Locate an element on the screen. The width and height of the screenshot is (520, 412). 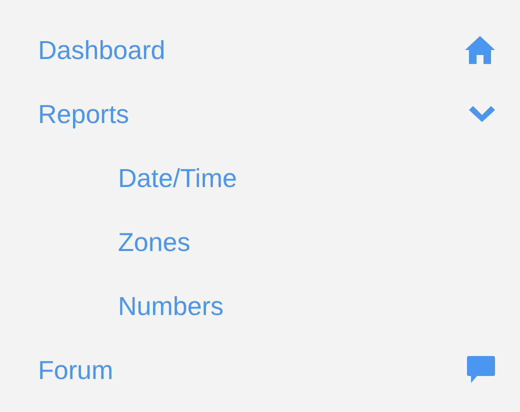
menu-item: Forum is located at coordinates (76, 370).